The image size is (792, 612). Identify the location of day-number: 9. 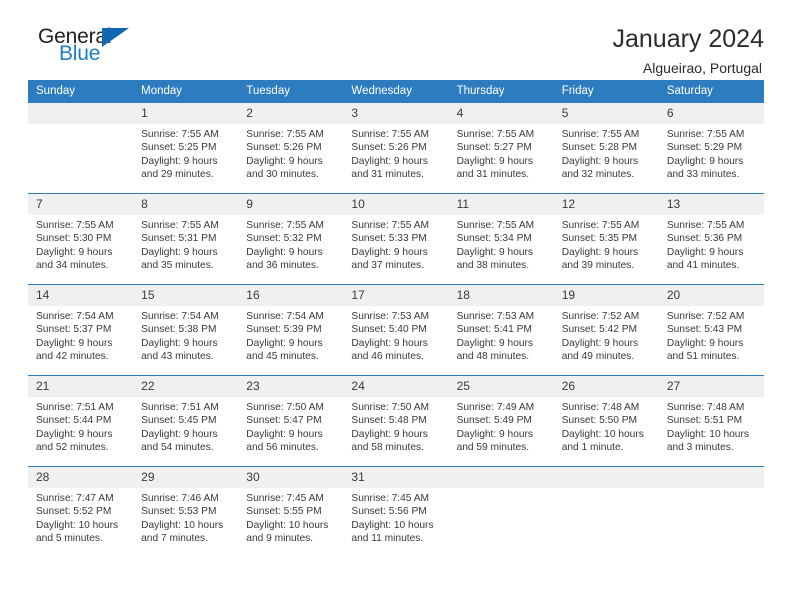
(291, 204).